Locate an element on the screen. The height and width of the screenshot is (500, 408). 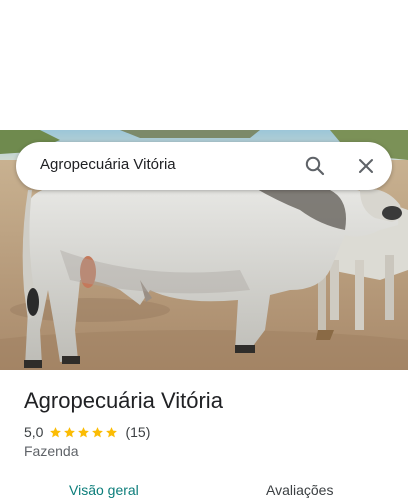
rating-row: 5,0 (15) is located at coordinates (87, 432).